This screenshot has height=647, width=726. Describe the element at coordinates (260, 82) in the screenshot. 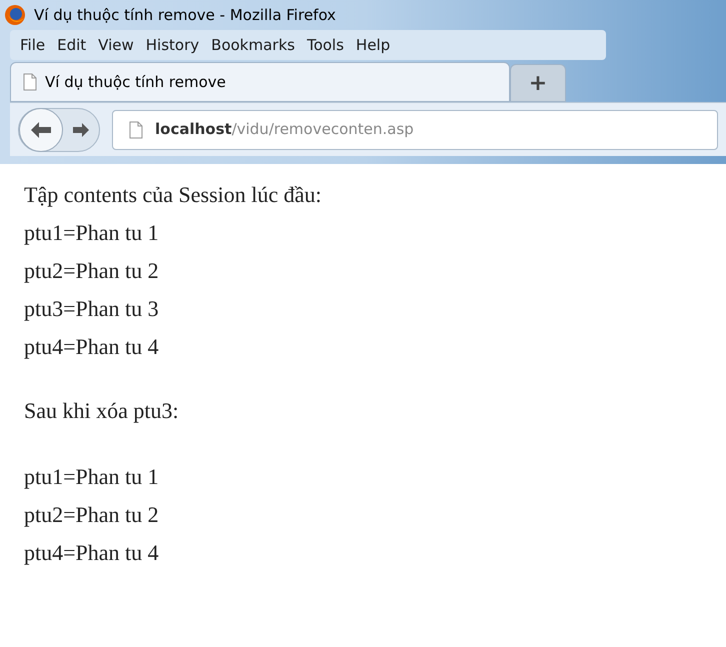

I see `browser-tab: Ví dụ thuộc tính remove` at that location.